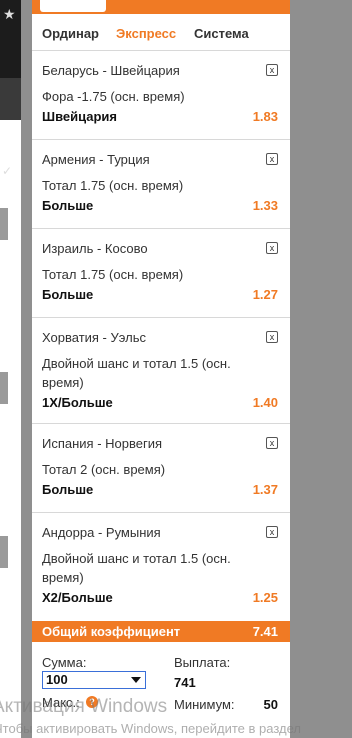  What do you see at coordinates (10, 128) in the screenshot?
I see `left-dark-strip: ✓` at bounding box center [10, 128].